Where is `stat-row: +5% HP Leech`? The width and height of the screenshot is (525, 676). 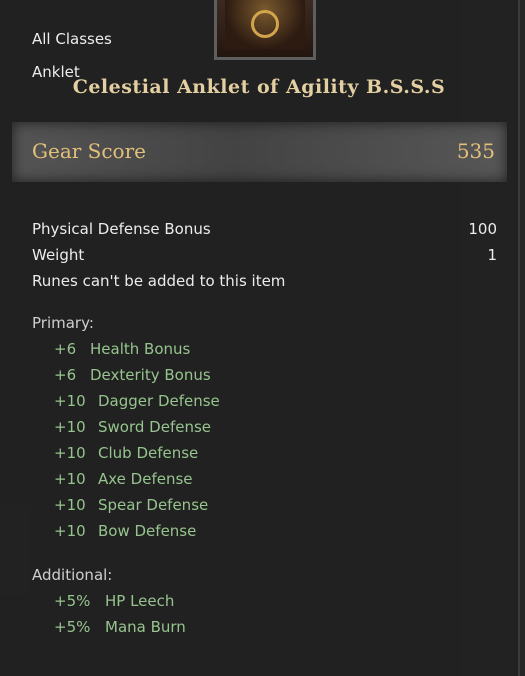
stat-row: +5% HP Leech is located at coordinates (114, 603).